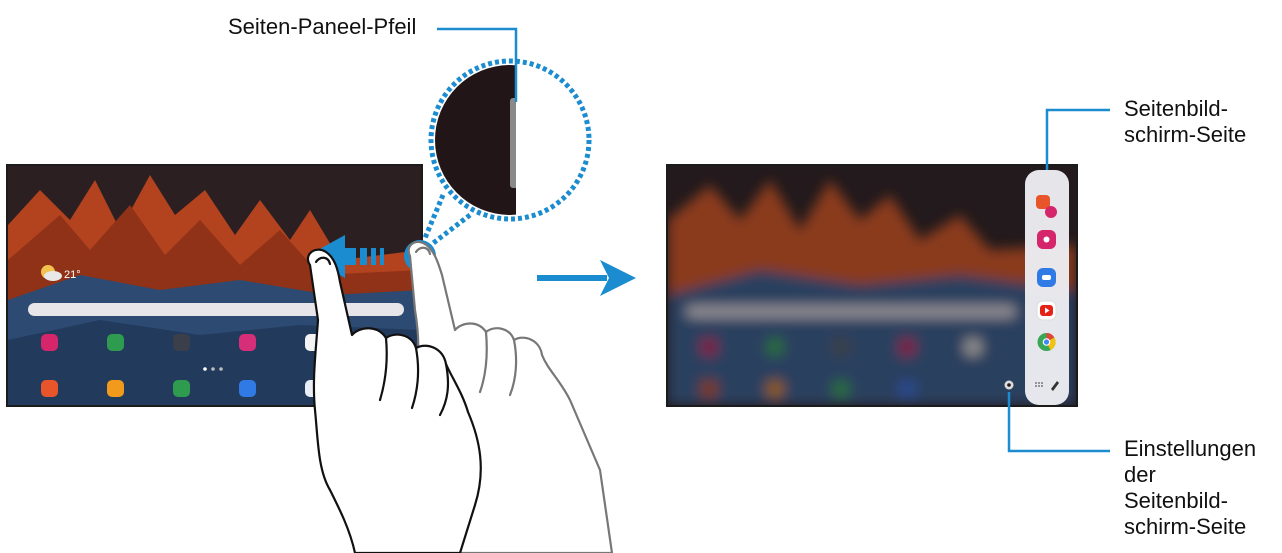 This screenshot has width=1282, height=553. Describe the element at coordinates (1185, 526) in the screenshot. I see `edge-settings-line-4: schirm-Seite` at that location.